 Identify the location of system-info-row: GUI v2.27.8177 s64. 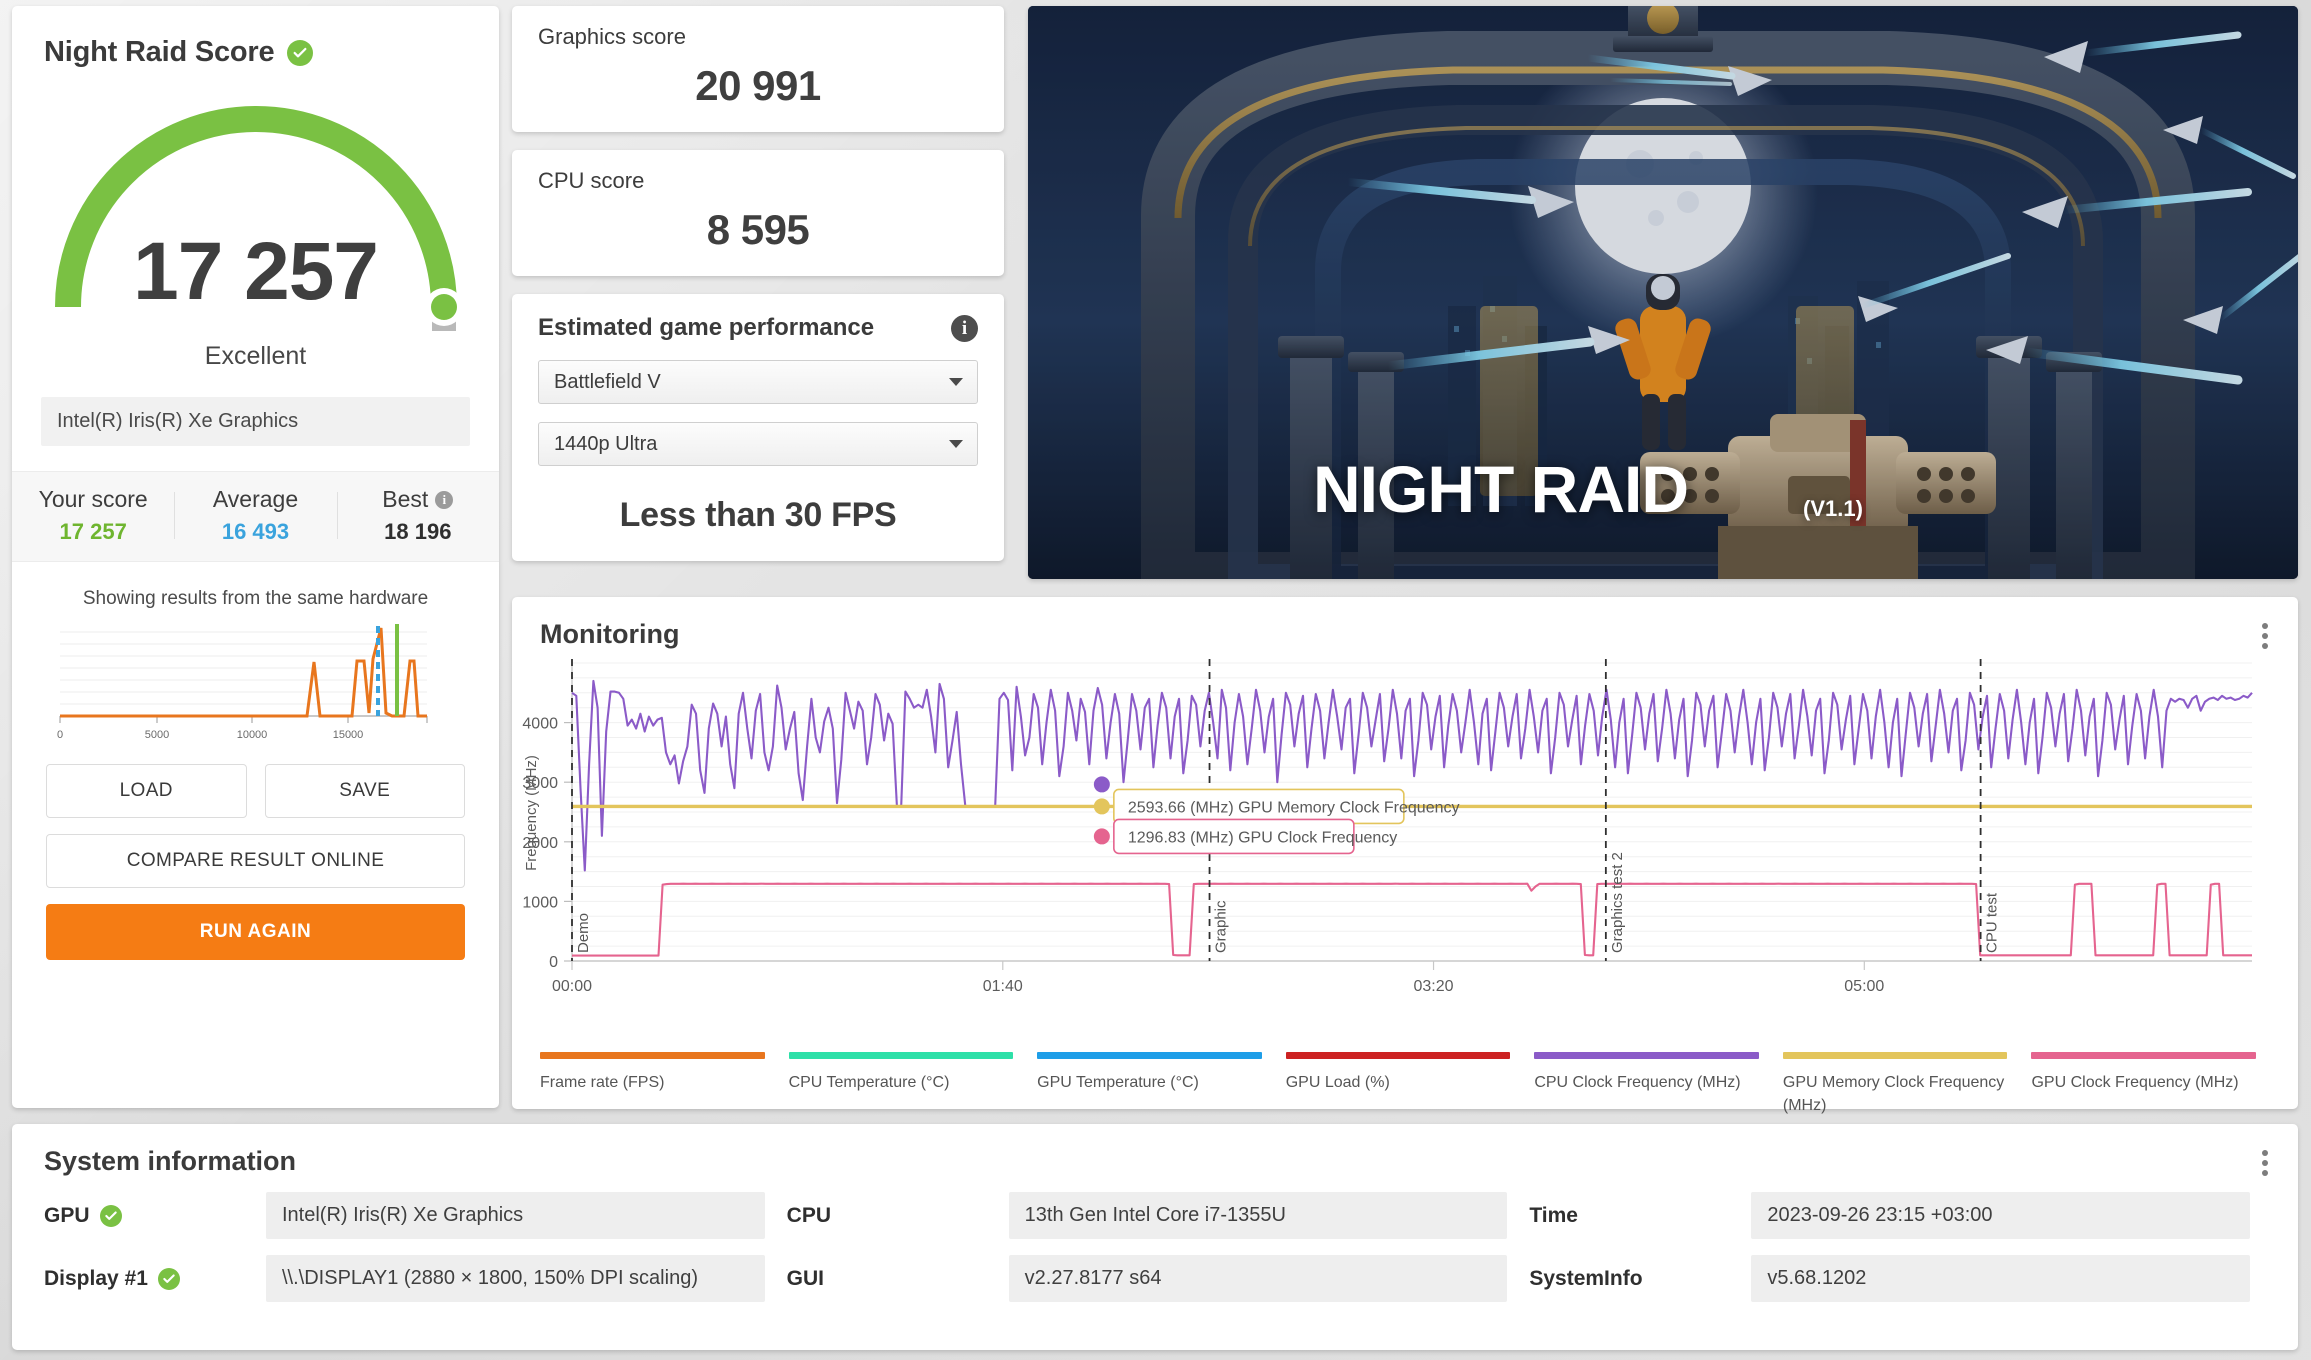
(1147, 1278).